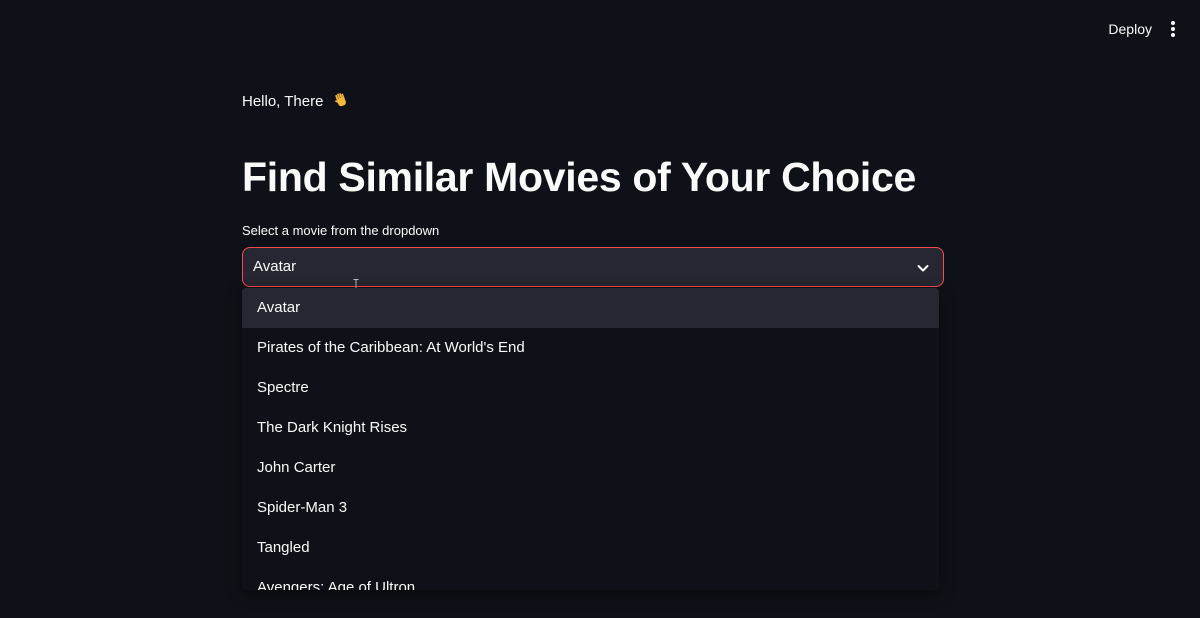 The height and width of the screenshot is (618, 1200). What do you see at coordinates (579, 177) in the screenshot?
I see `page-title: Find Similar Movies of Your Choice` at bounding box center [579, 177].